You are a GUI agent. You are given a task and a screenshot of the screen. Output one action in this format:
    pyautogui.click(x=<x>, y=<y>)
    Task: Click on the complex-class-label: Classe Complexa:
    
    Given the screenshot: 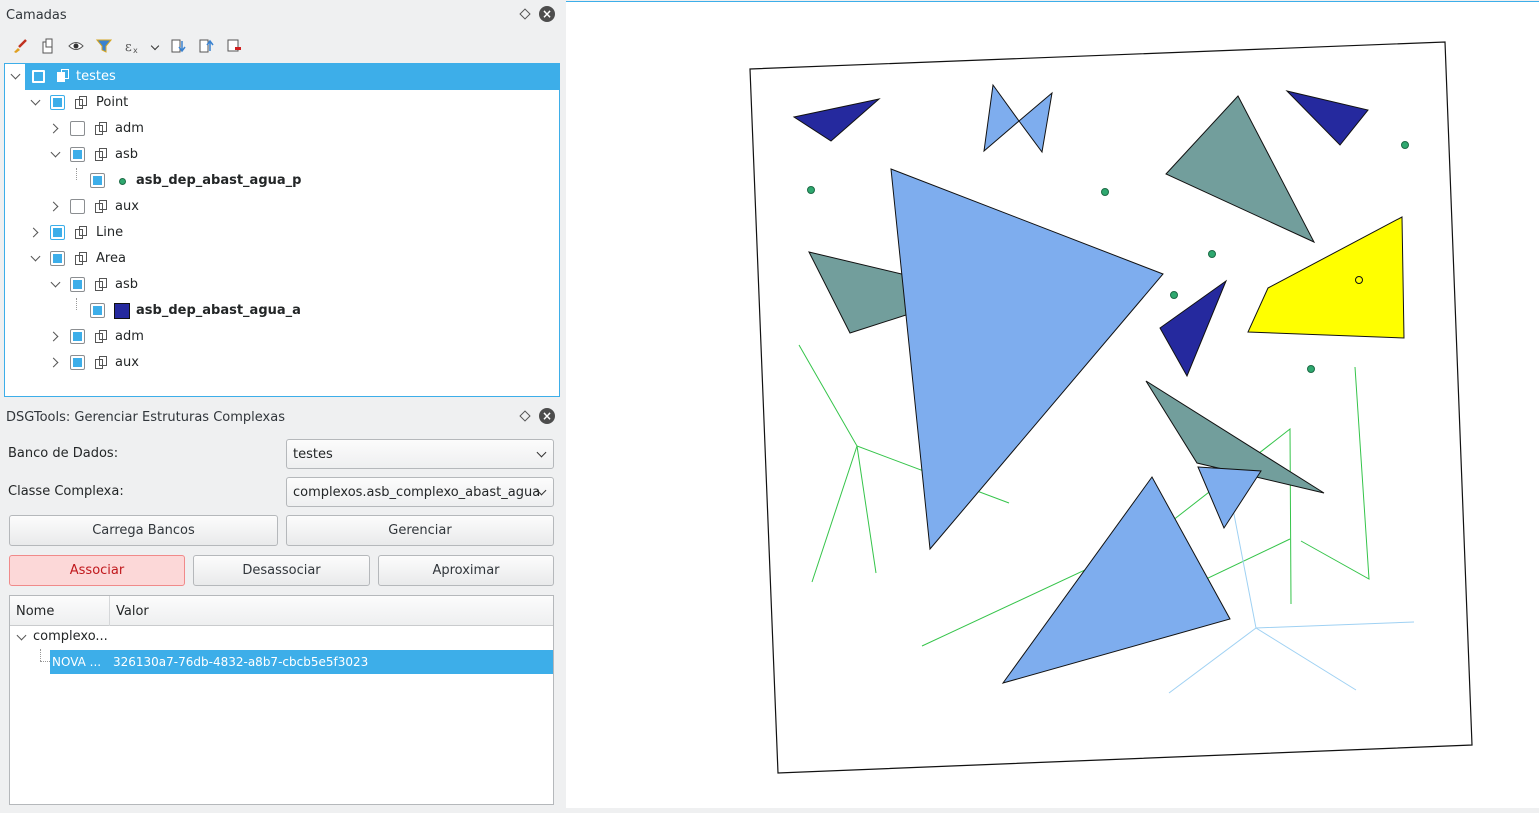 What is the action you would take?
    pyautogui.click(x=66, y=491)
    